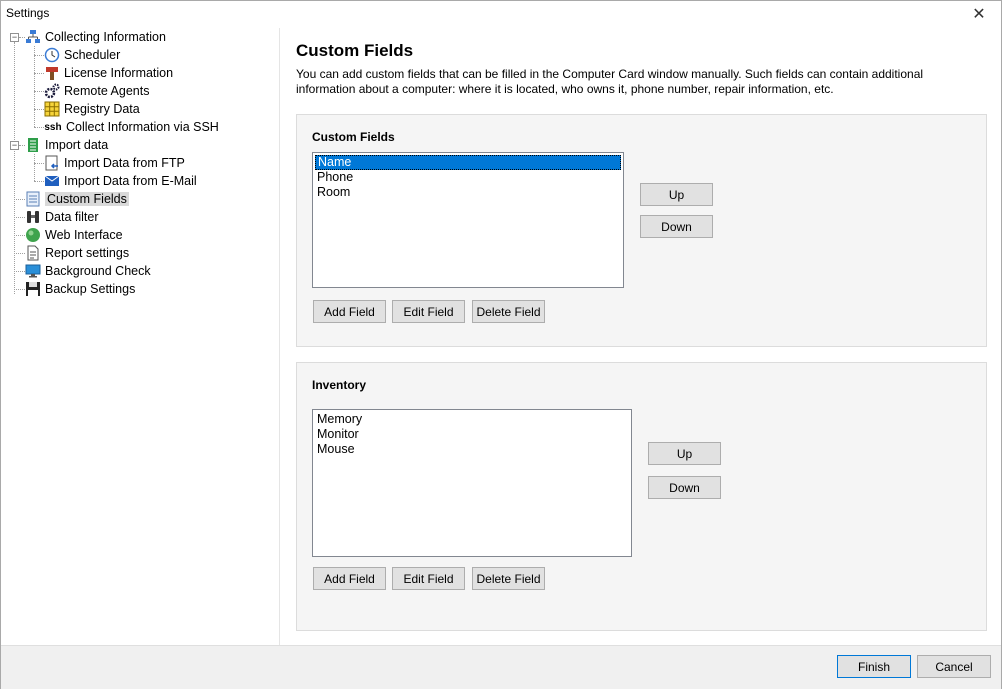 Image resolution: width=1002 pixels, height=689 pixels. I want to click on move-down-button: Down, so click(676, 226).